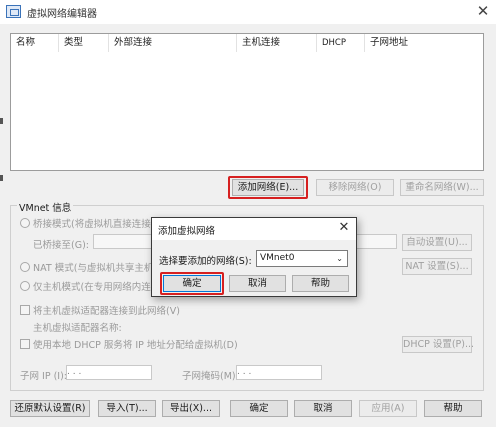 This screenshot has width=496, height=427. I want to click on dialog-help-button: 帮助, so click(320, 283).